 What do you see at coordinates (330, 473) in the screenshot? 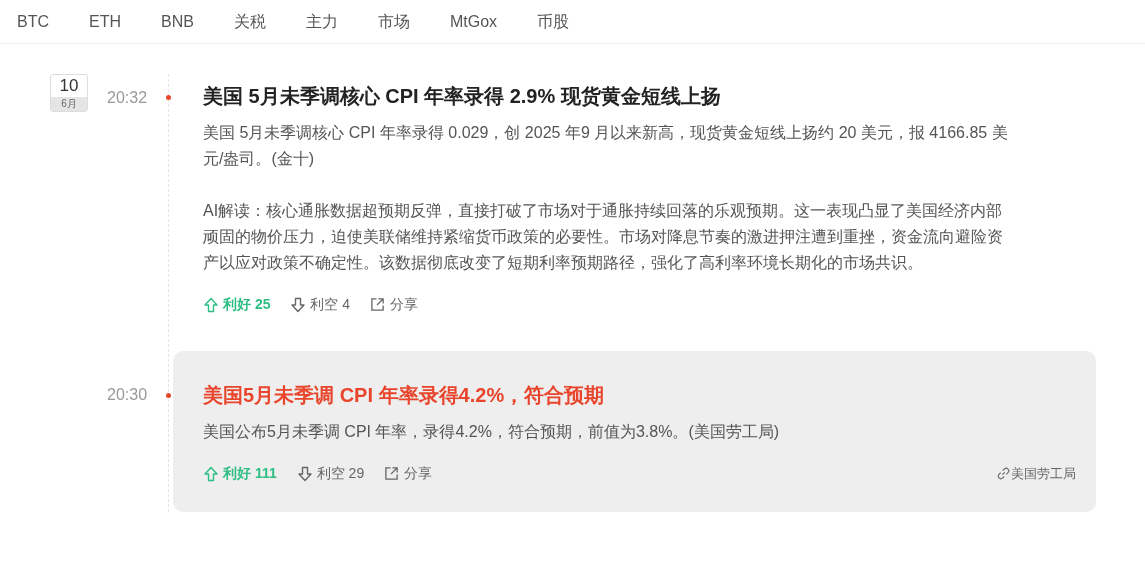
I see `bearish-button: 利空 29` at bounding box center [330, 473].